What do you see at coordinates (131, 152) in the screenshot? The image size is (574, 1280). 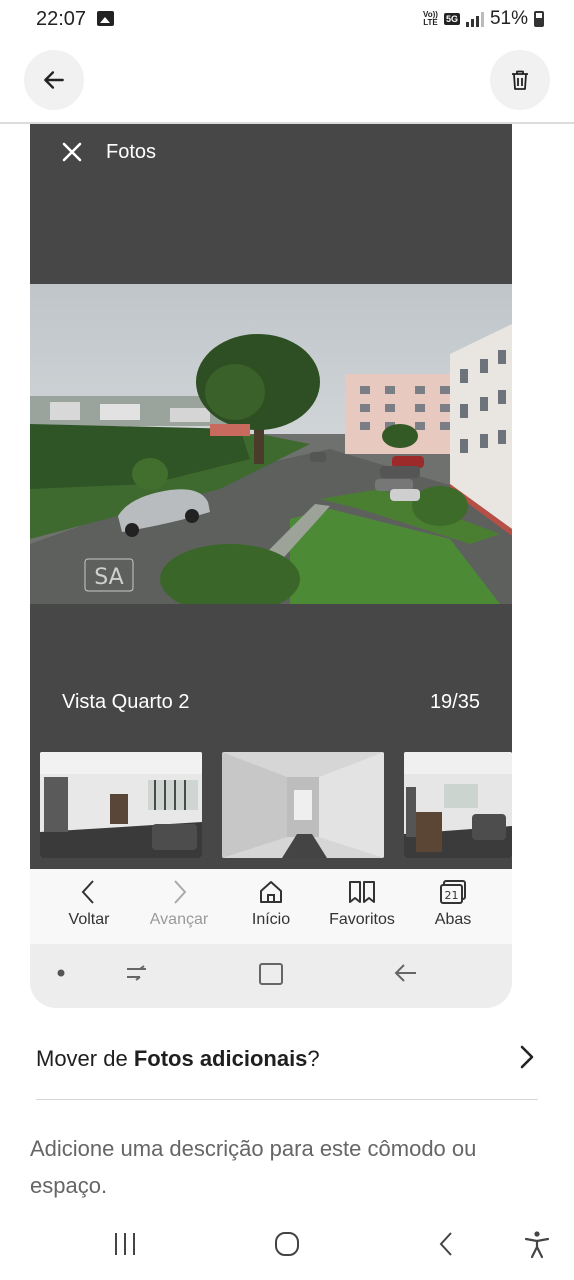 I see `viewer-title: Fotos` at bounding box center [131, 152].